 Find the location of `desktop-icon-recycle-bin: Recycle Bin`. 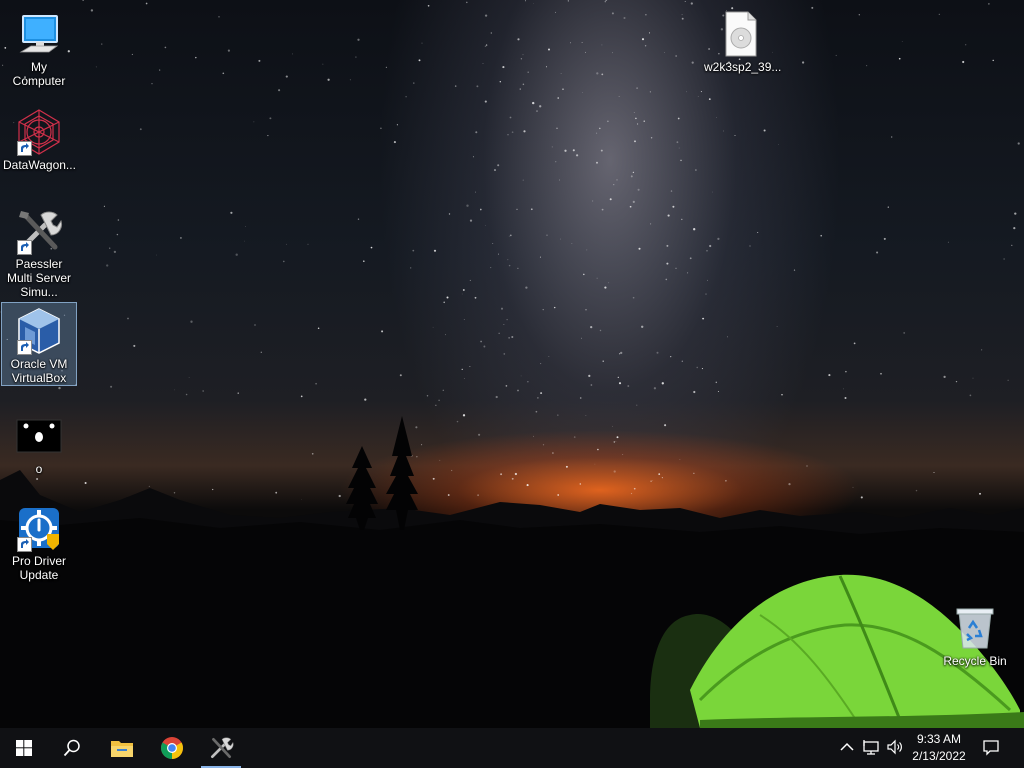

desktop-icon-recycle-bin: Recycle Bin is located at coordinates (975, 635).